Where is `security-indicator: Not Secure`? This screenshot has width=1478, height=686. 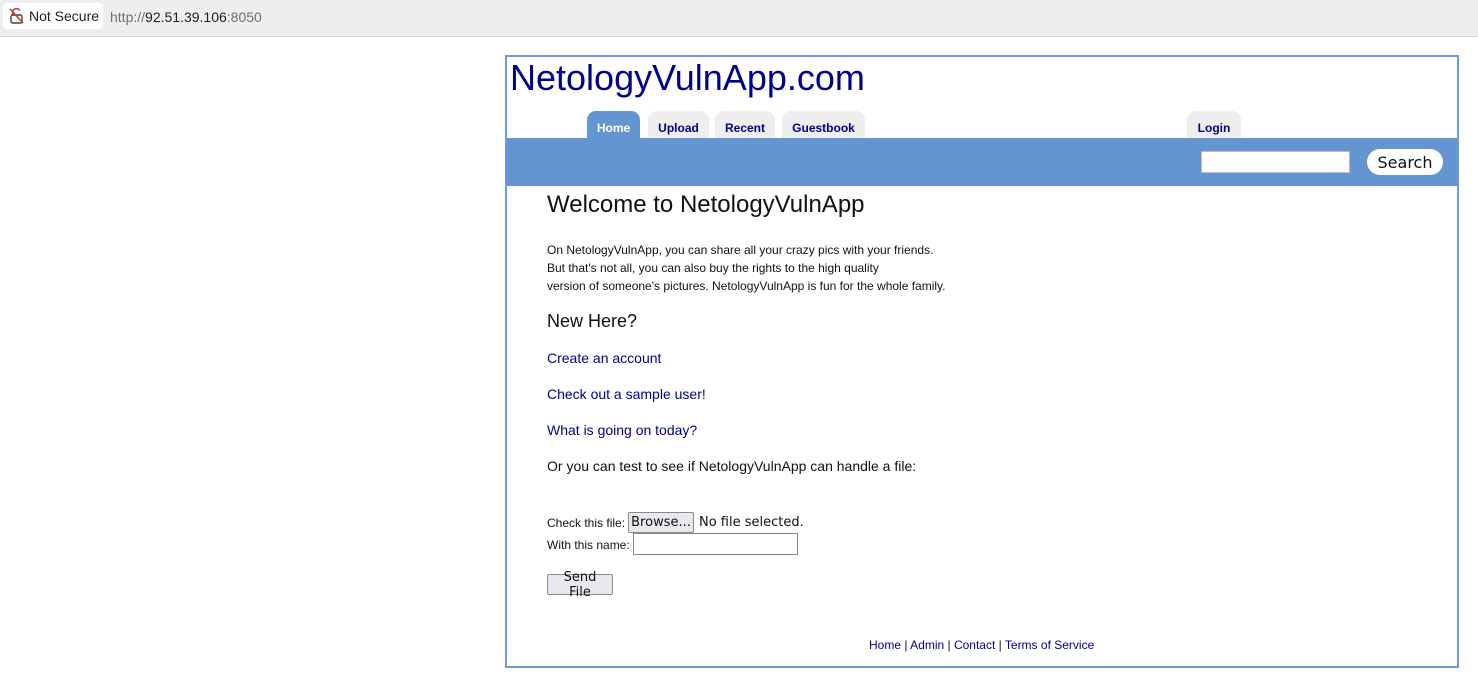
security-indicator: Not Secure is located at coordinates (53, 16).